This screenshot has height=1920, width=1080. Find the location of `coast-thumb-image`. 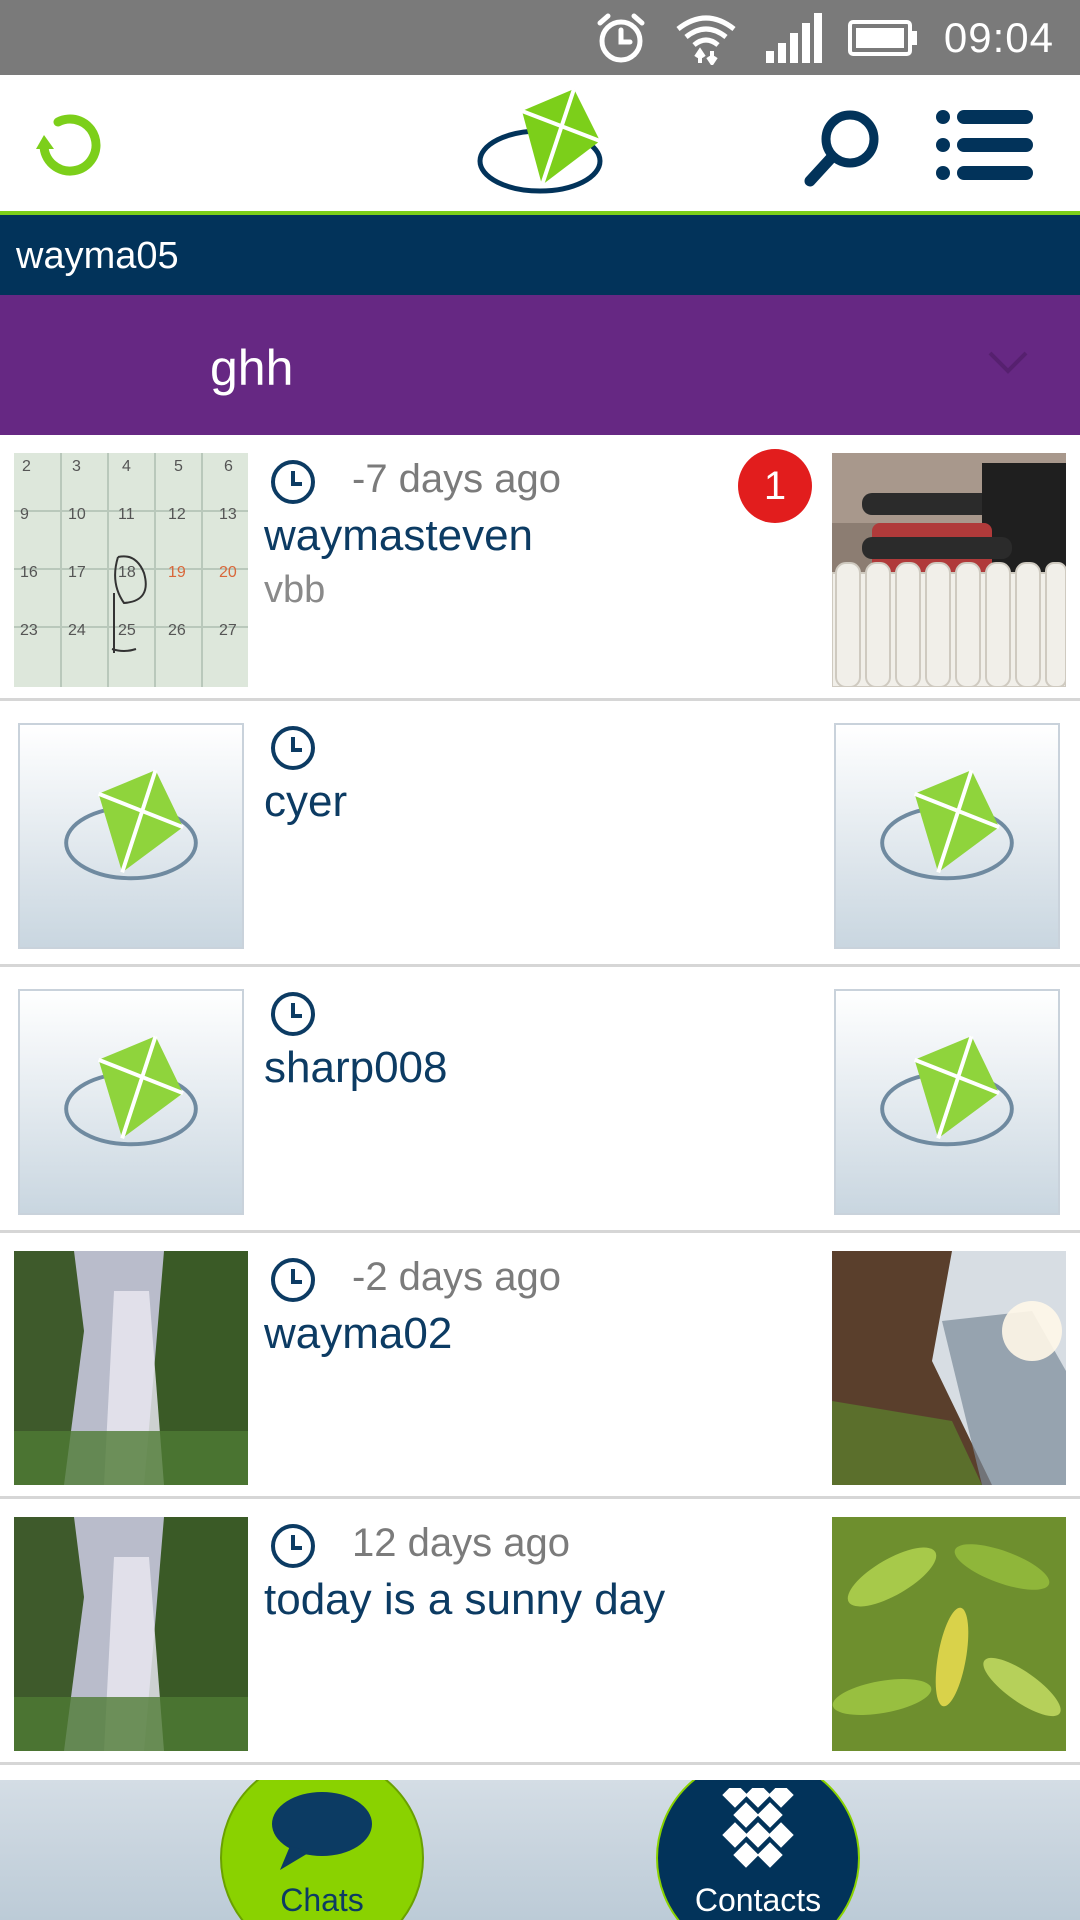

coast-thumb-image is located at coordinates (949, 1368).